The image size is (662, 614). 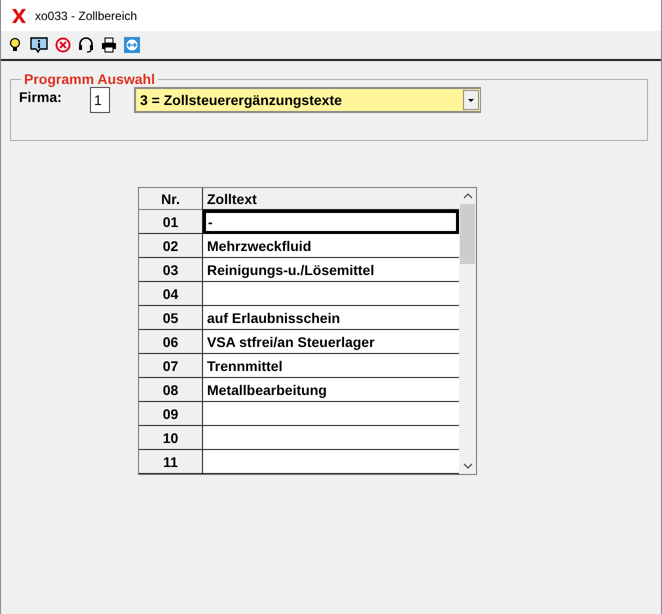 I want to click on row-number-cell: 10, so click(x=171, y=438).